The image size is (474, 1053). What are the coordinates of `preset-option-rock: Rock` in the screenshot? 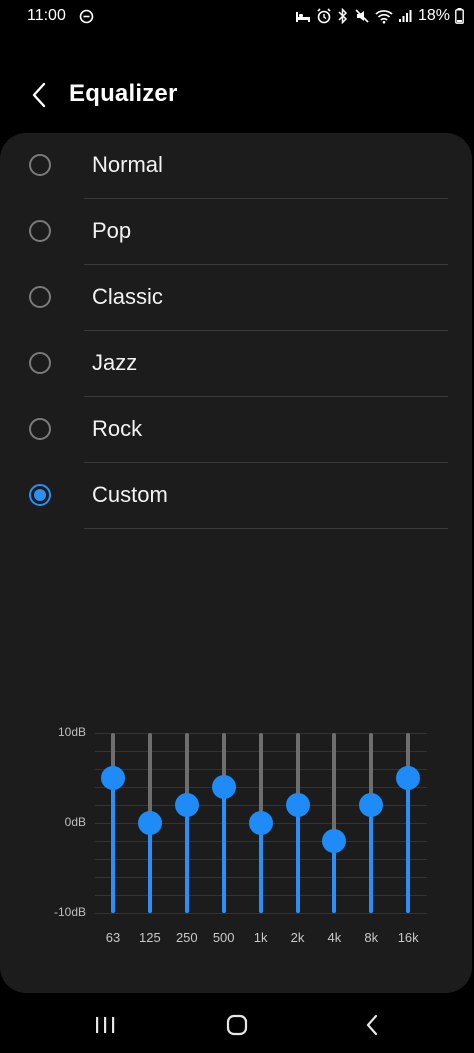 It's located at (236, 430).